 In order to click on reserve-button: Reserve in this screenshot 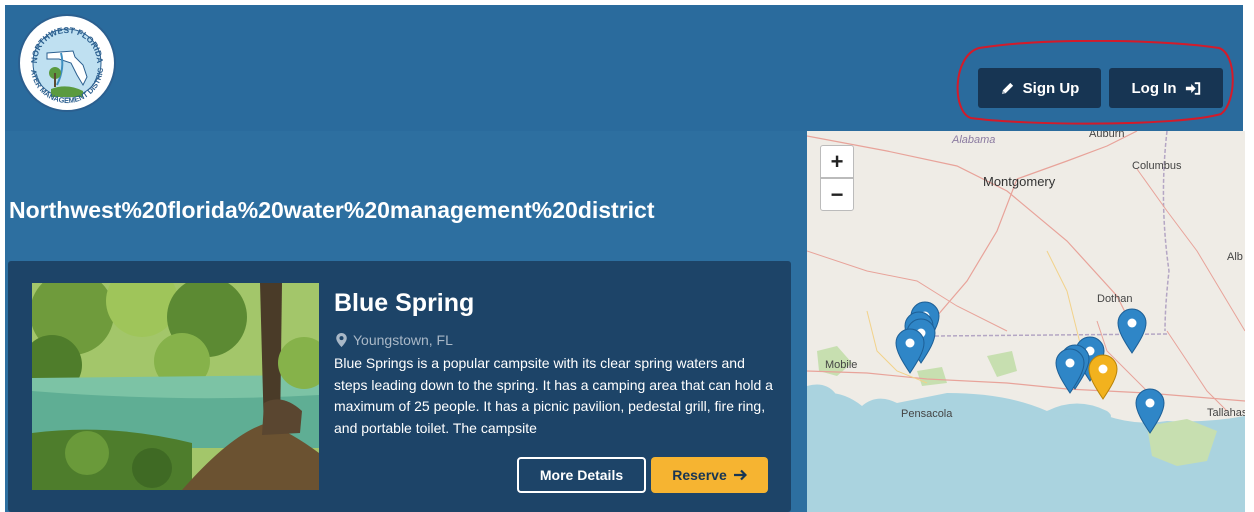, I will do `click(709, 475)`.